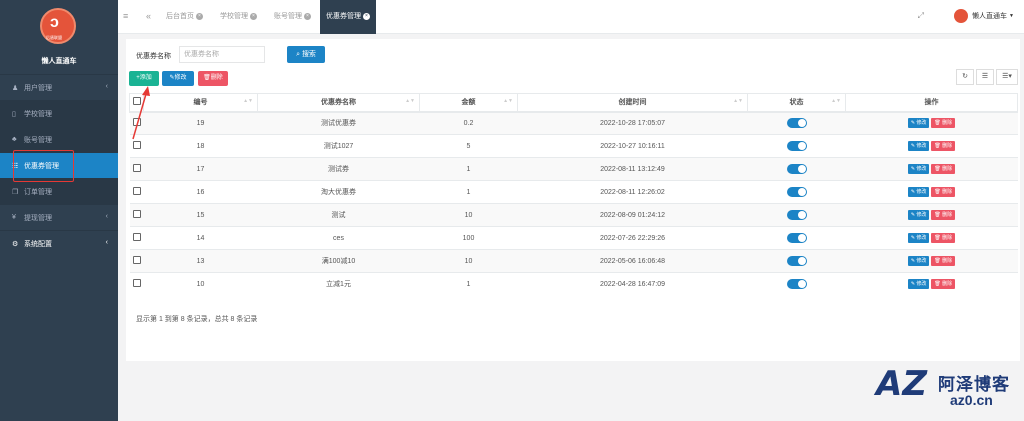 The image size is (1024, 421). What do you see at coordinates (200, 103) in the screenshot?
I see `header-id: 编号 ▲▼` at bounding box center [200, 103].